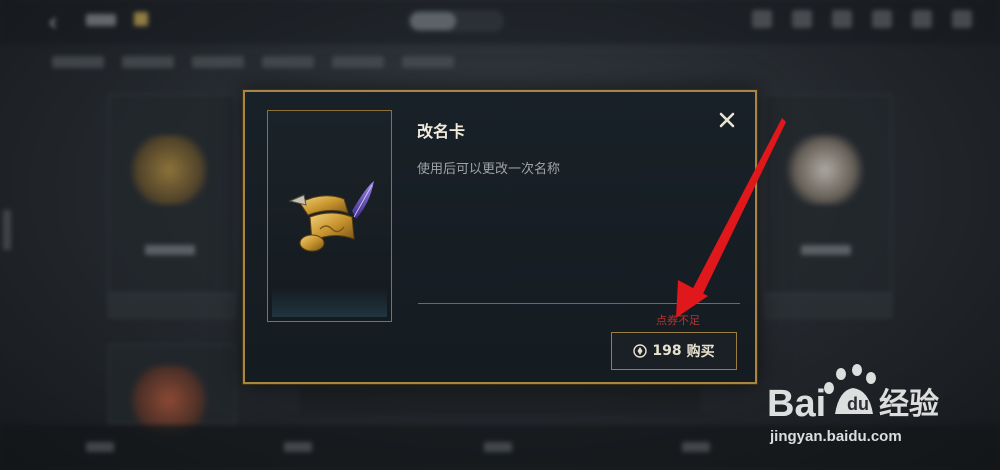 The width and height of the screenshot is (1000, 470). I want to click on top-title-blurred, so click(101, 20).